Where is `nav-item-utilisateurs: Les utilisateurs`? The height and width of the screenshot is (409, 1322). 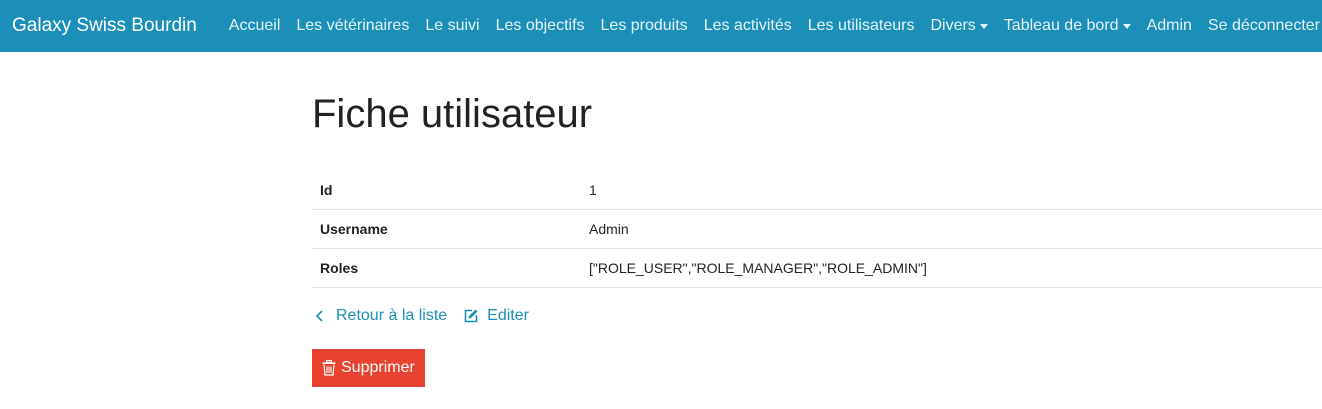 nav-item-utilisateurs: Les utilisateurs is located at coordinates (861, 26).